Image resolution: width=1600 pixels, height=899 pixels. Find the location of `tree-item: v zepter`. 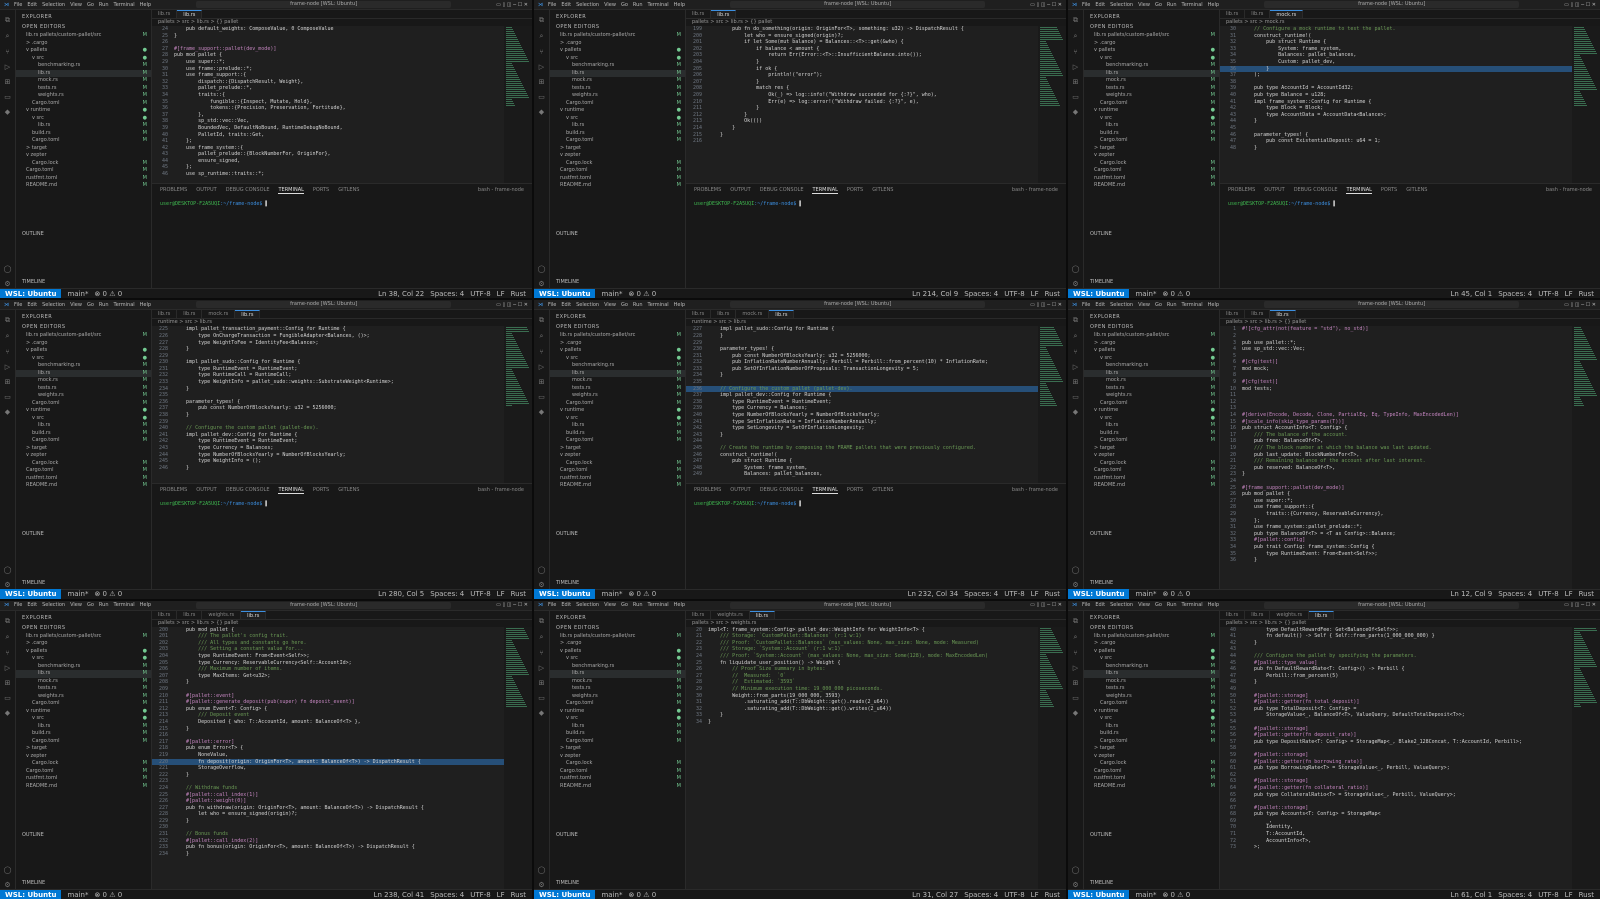

tree-item: v zepter is located at coordinates (1151, 757).